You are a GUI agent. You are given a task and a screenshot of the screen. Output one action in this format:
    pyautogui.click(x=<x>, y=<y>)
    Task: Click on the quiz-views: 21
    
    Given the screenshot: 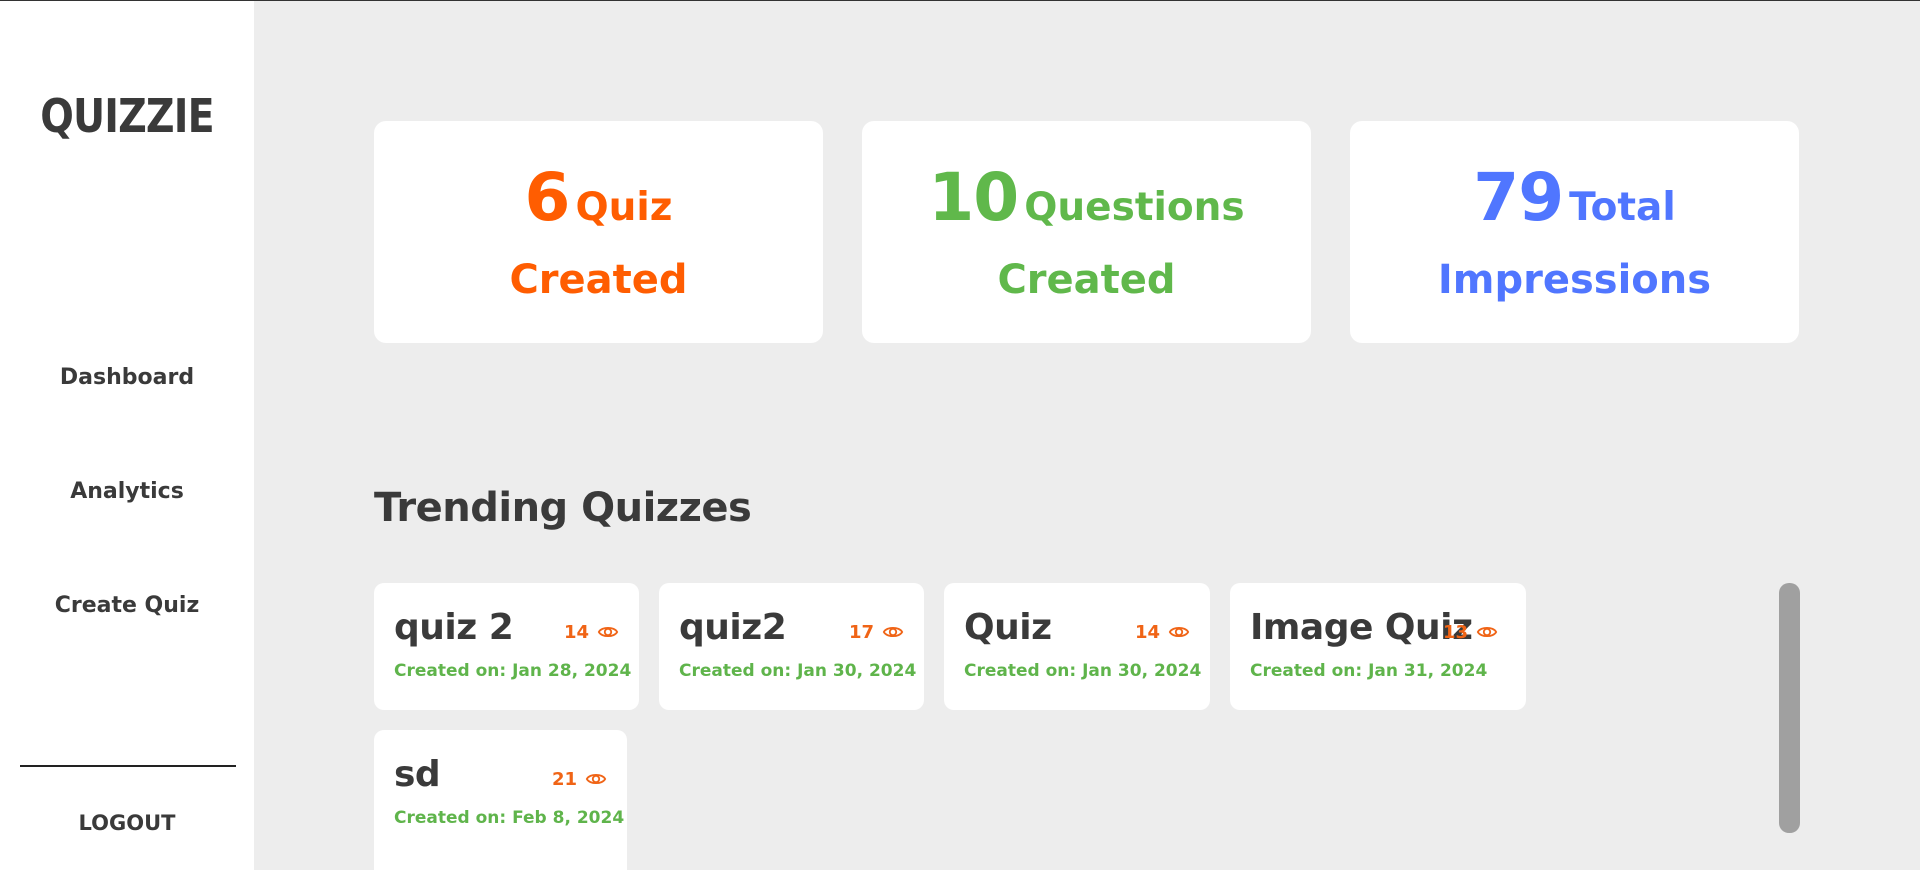 What is the action you would take?
    pyautogui.click(x=579, y=779)
    